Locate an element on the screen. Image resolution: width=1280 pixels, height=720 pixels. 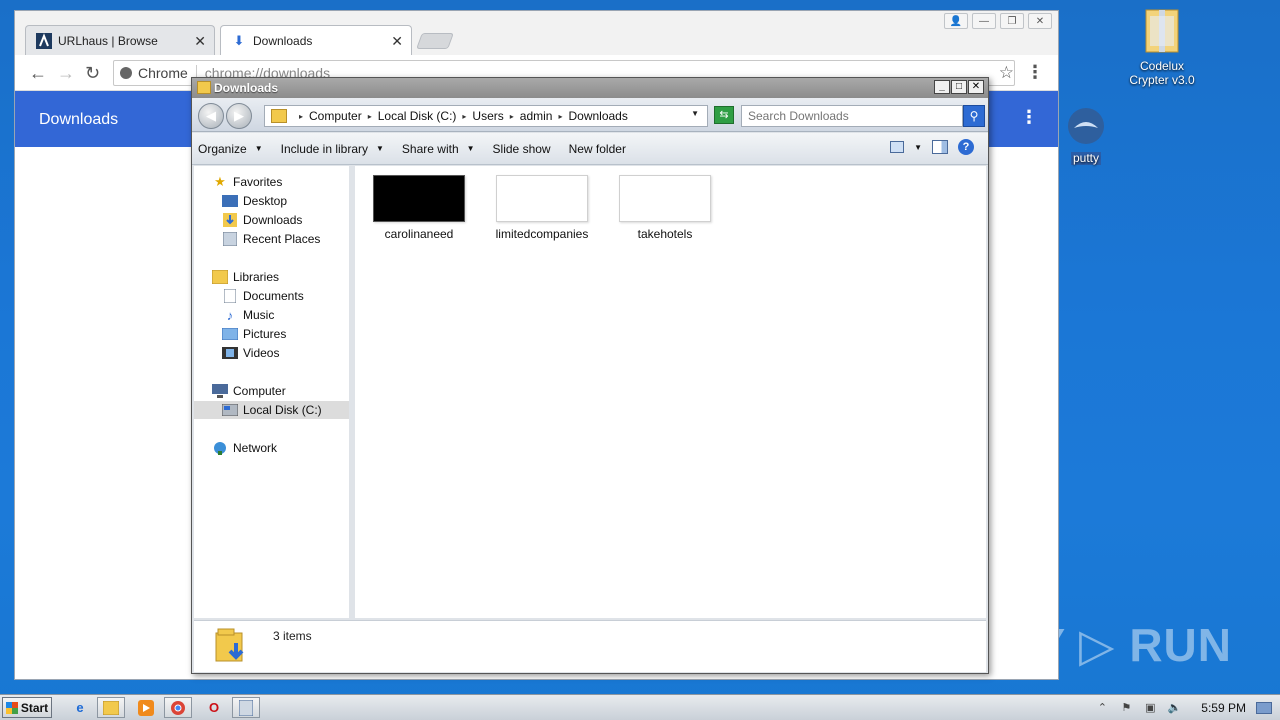
nav-item-computer: Computer is located at coordinates (249, 391).